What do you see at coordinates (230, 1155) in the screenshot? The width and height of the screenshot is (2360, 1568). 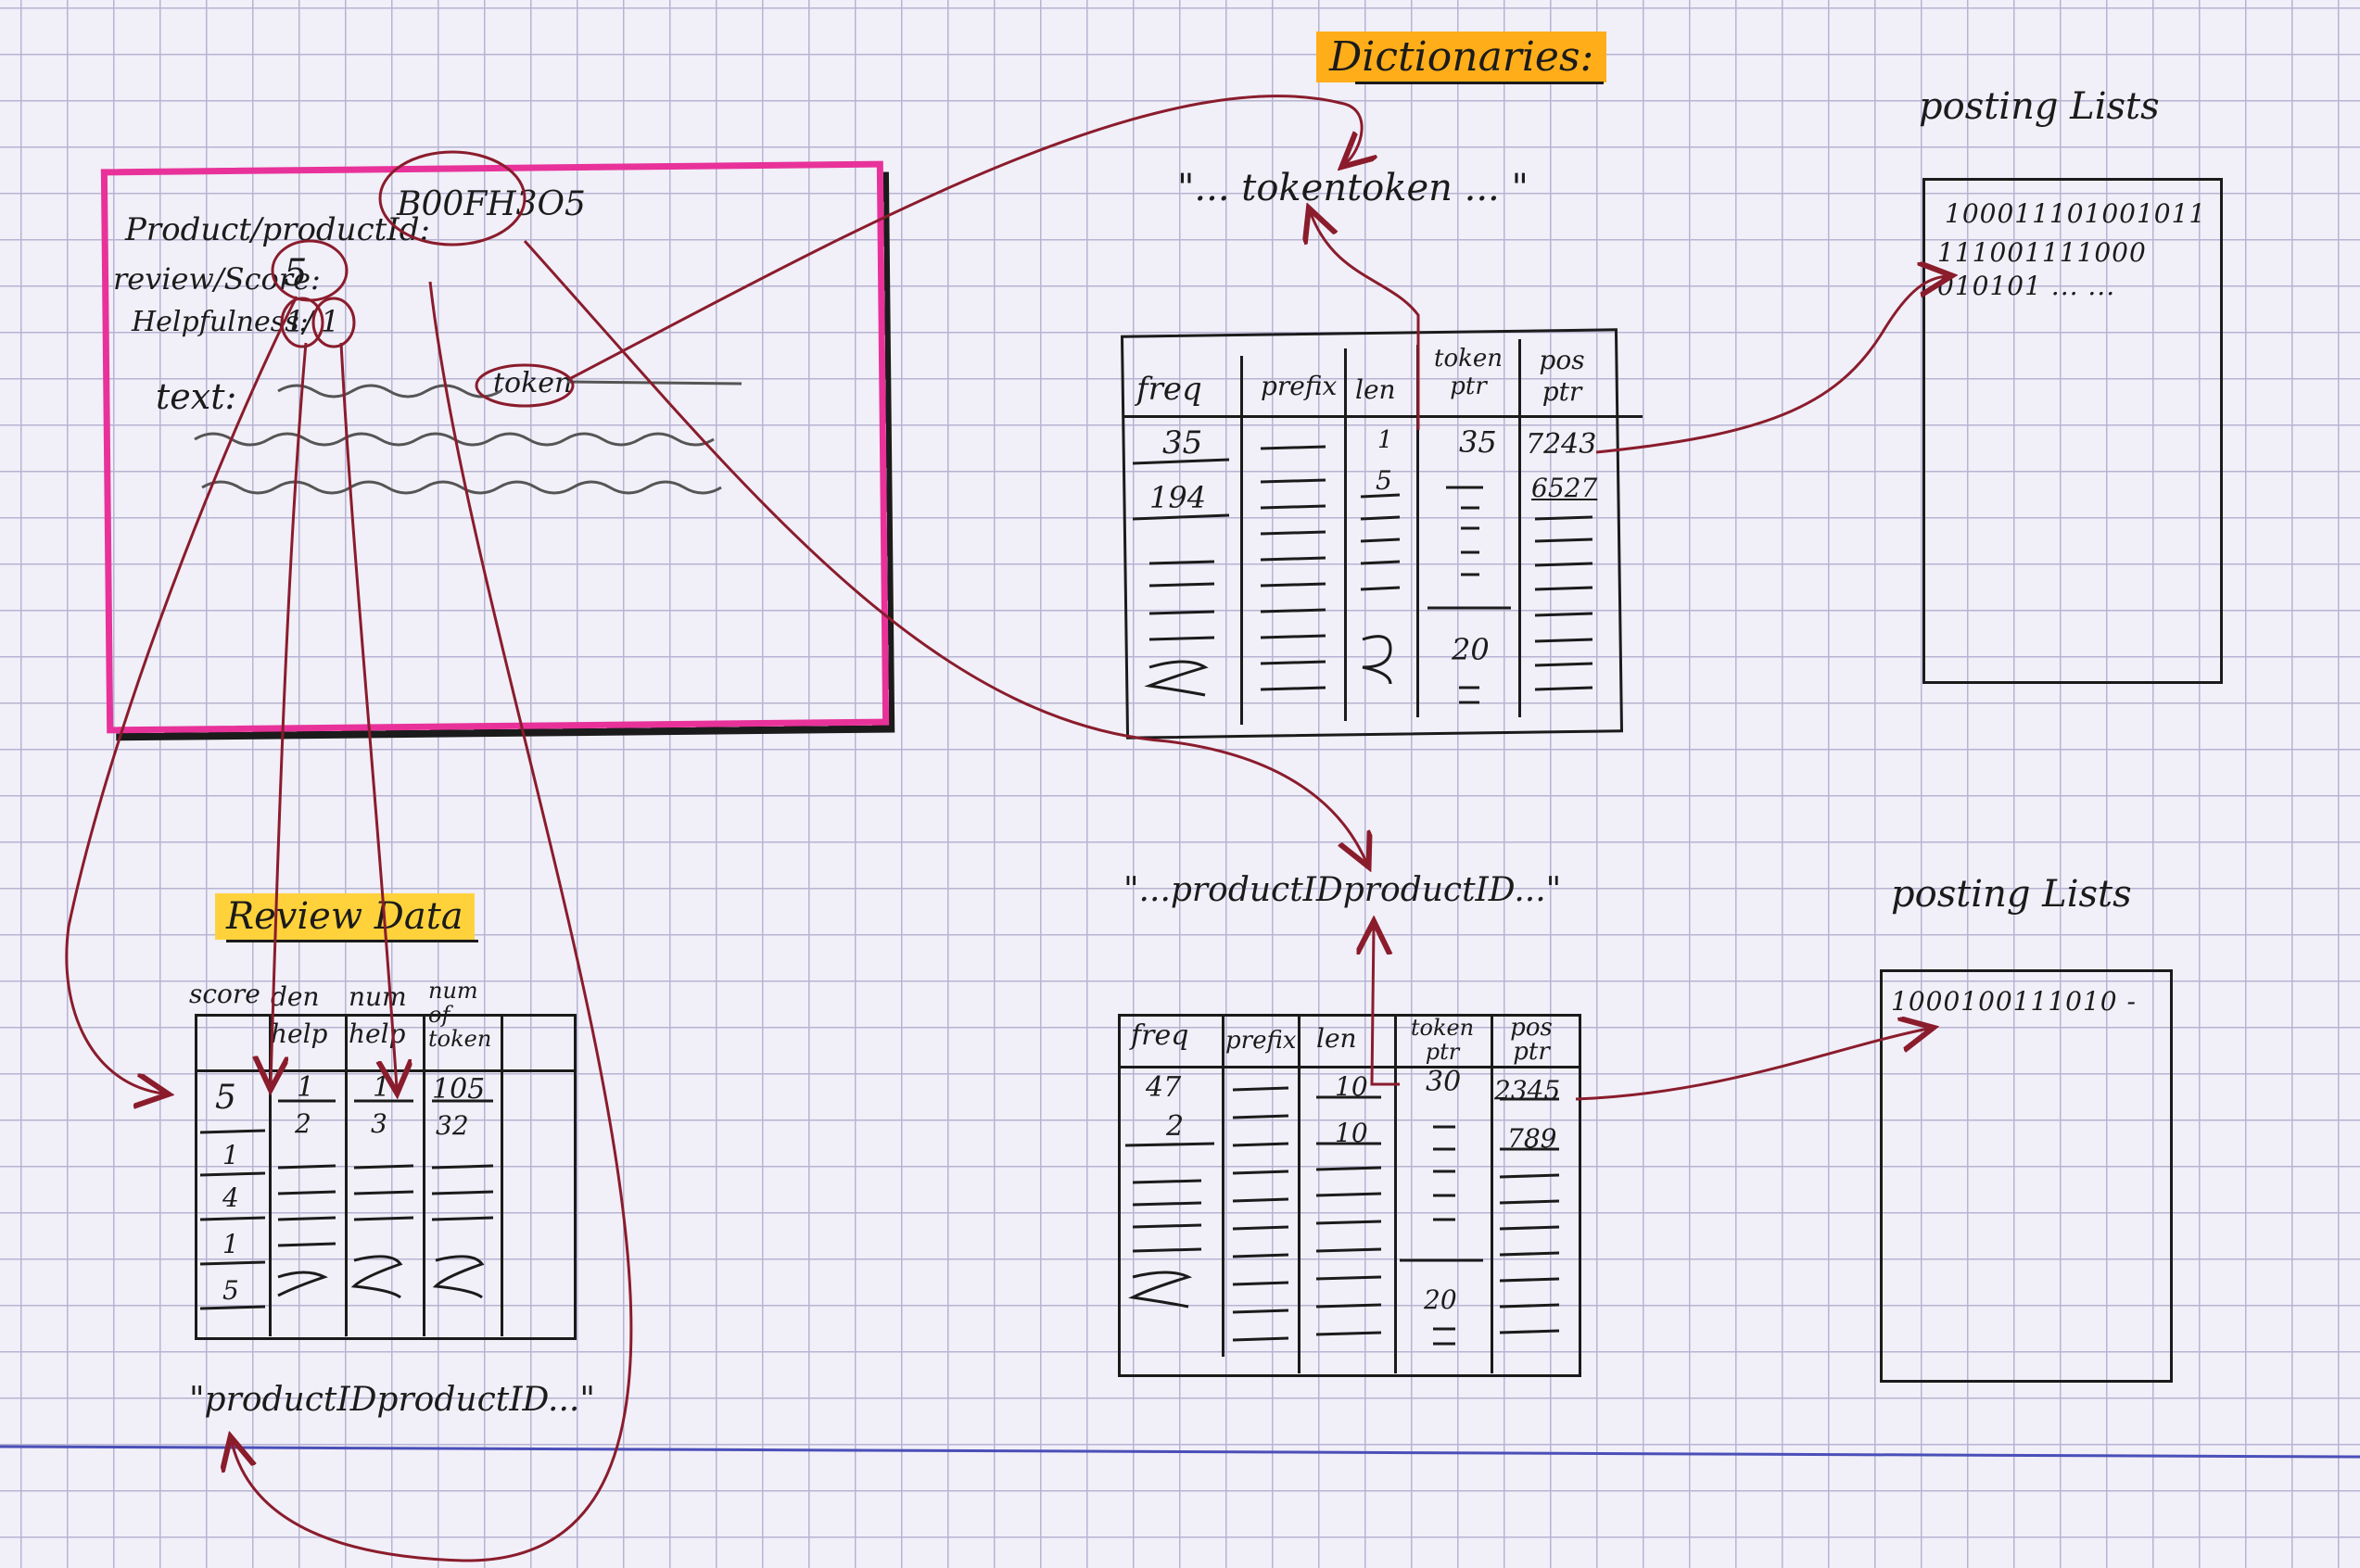 I see `review-extra-score-1: 1` at bounding box center [230, 1155].